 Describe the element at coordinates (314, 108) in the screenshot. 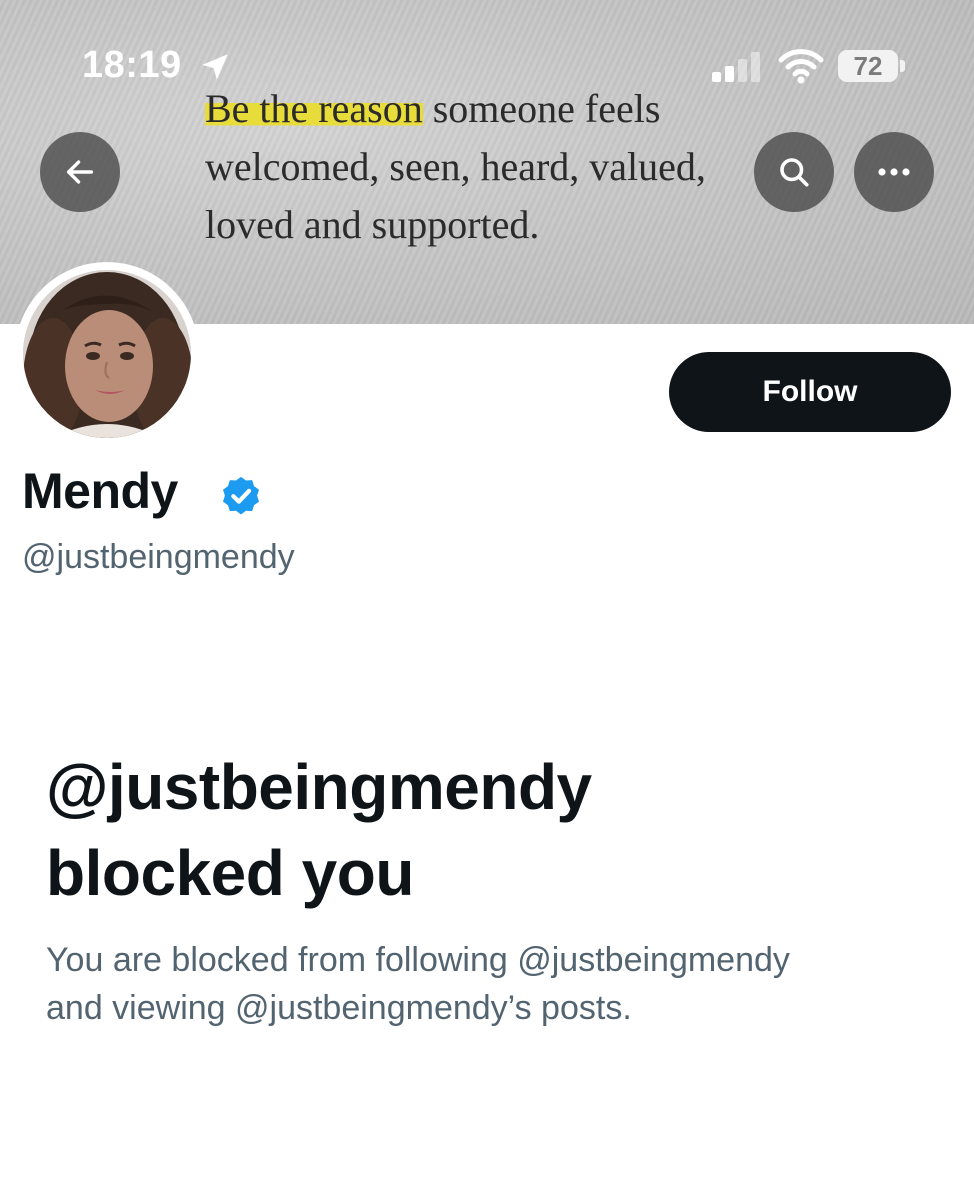

I see `quote-highlight: Be the reason` at that location.